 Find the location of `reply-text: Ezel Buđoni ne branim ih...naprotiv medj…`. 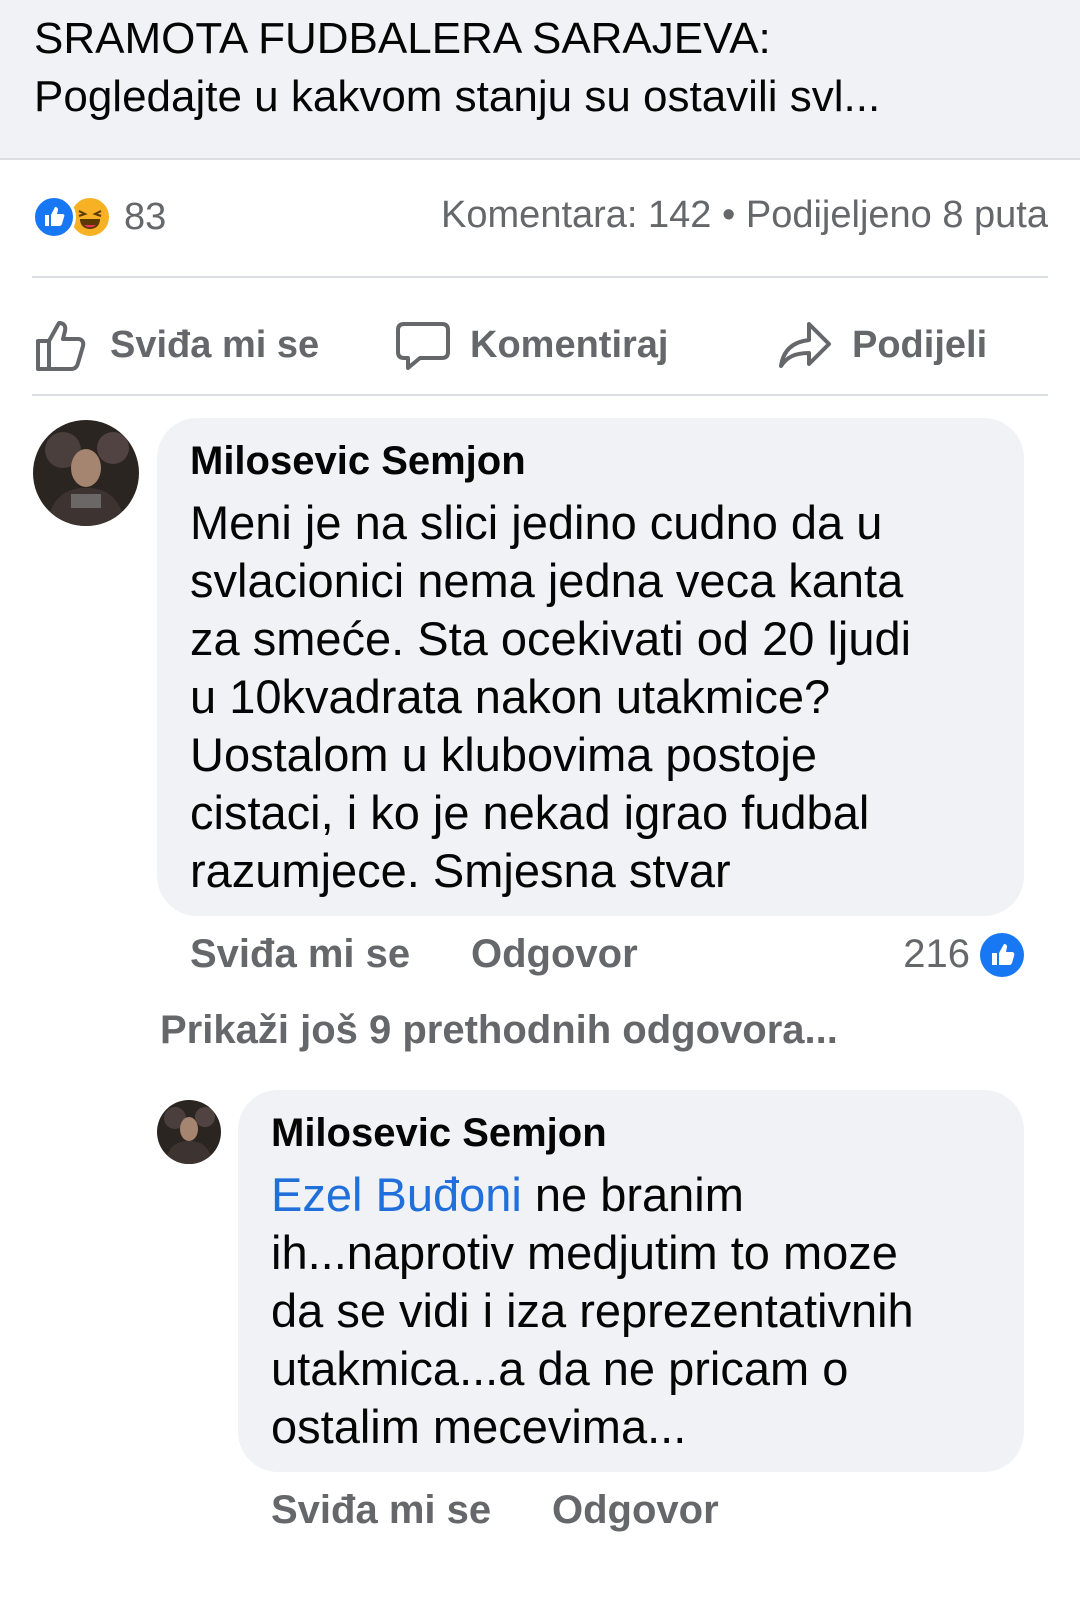

reply-text: Ezel Buđoni ne branim ih...naprotiv medj… is located at coordinates (592, 1311).